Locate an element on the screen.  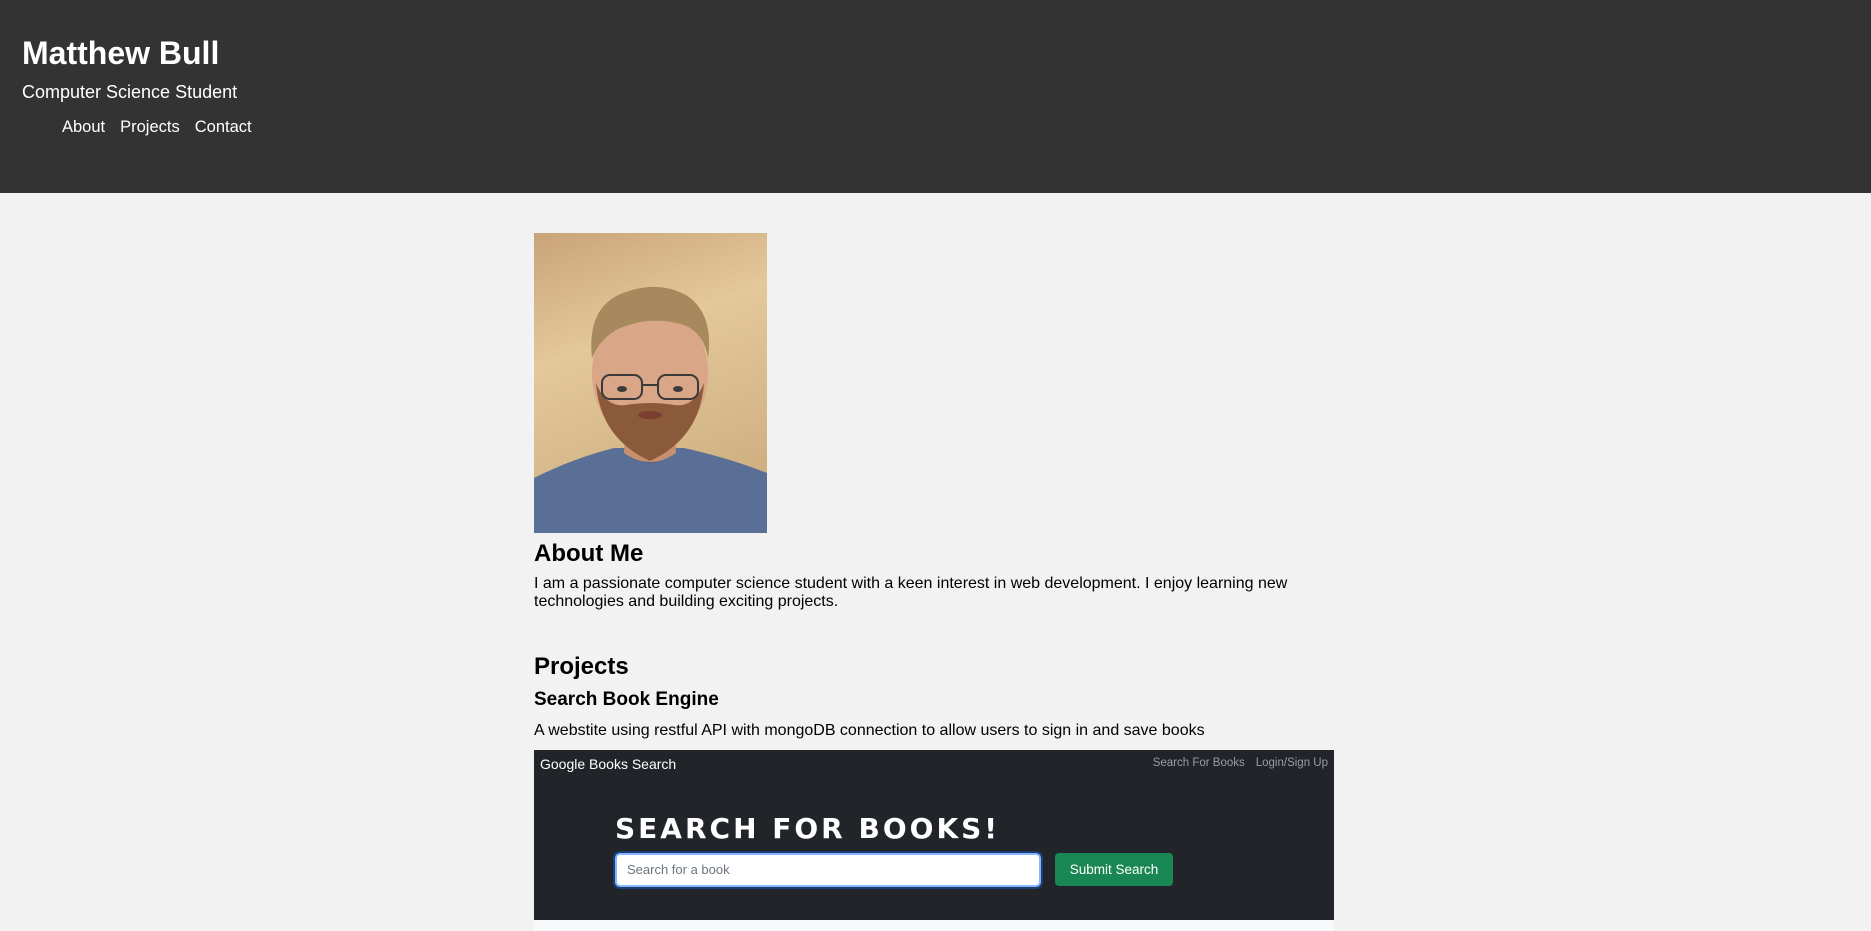
site-subtitle: Computer Science Student is located at coordinates (130, 92).